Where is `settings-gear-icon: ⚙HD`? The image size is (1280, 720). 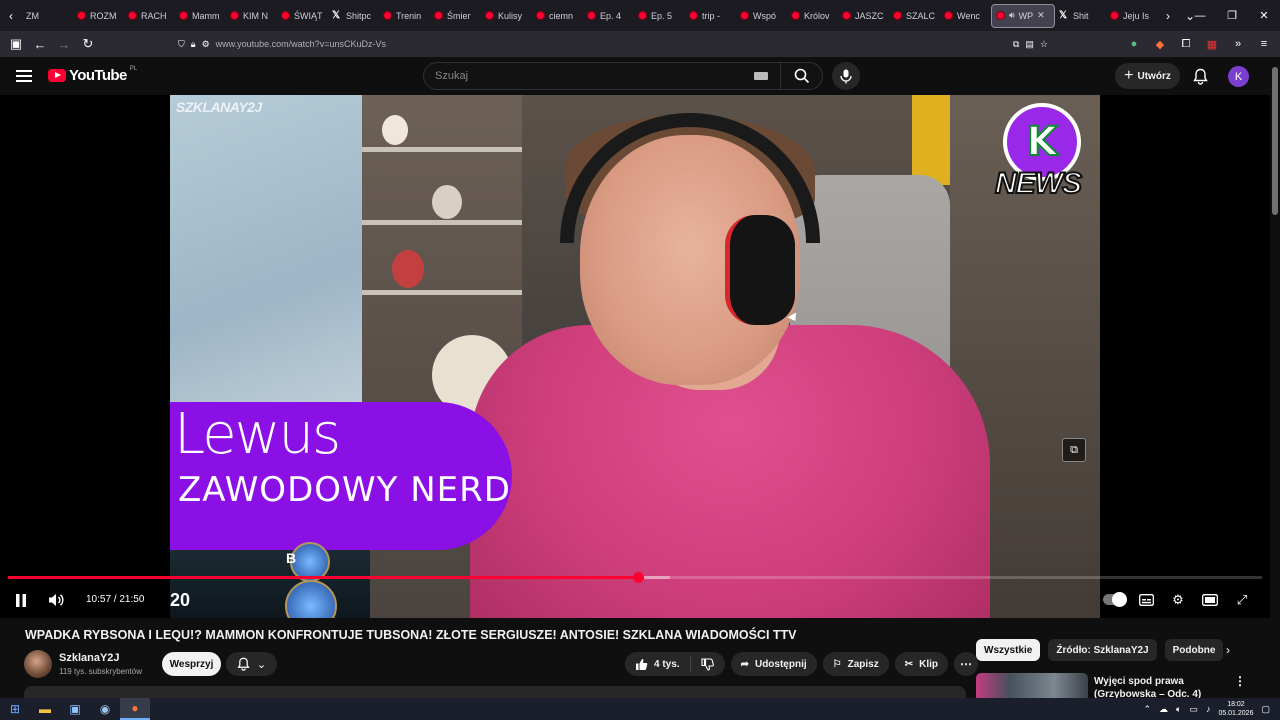
settings-gear-icon: ⚙HD is located at coordinates (1178, 600).